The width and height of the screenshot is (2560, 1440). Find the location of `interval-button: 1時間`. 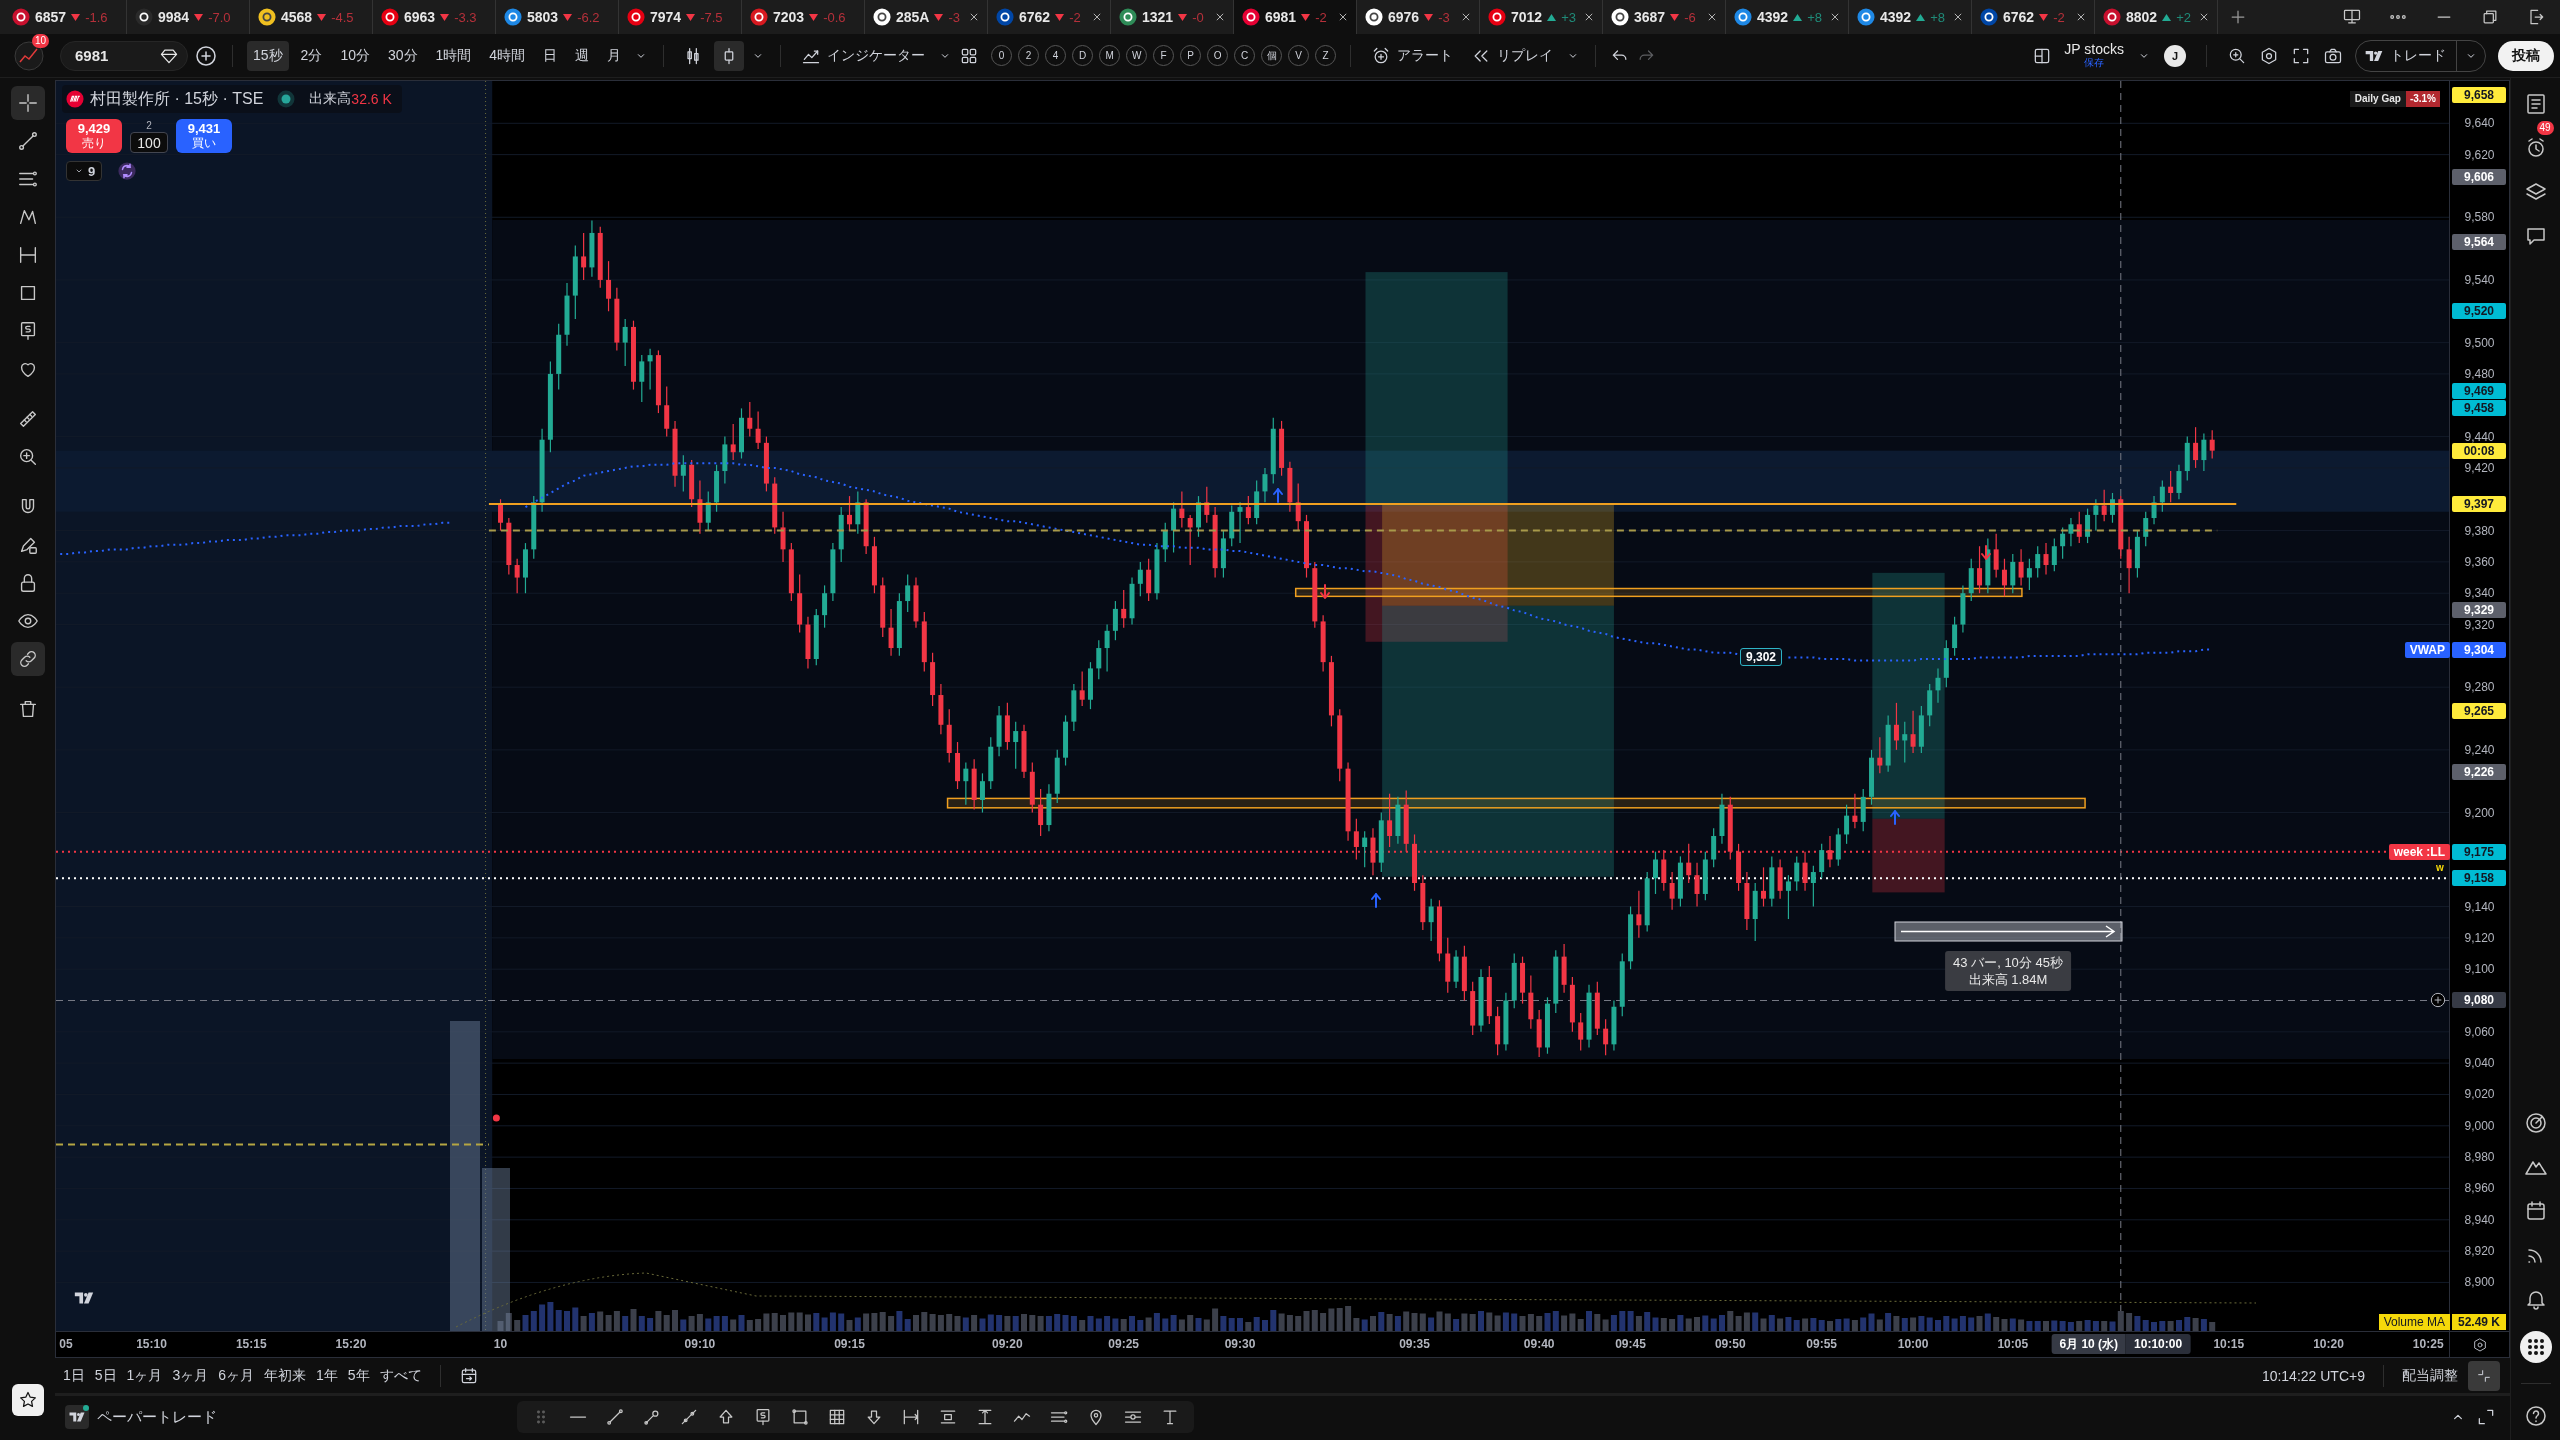

interval-button: 1時間 is located at coordinates (453, 55).